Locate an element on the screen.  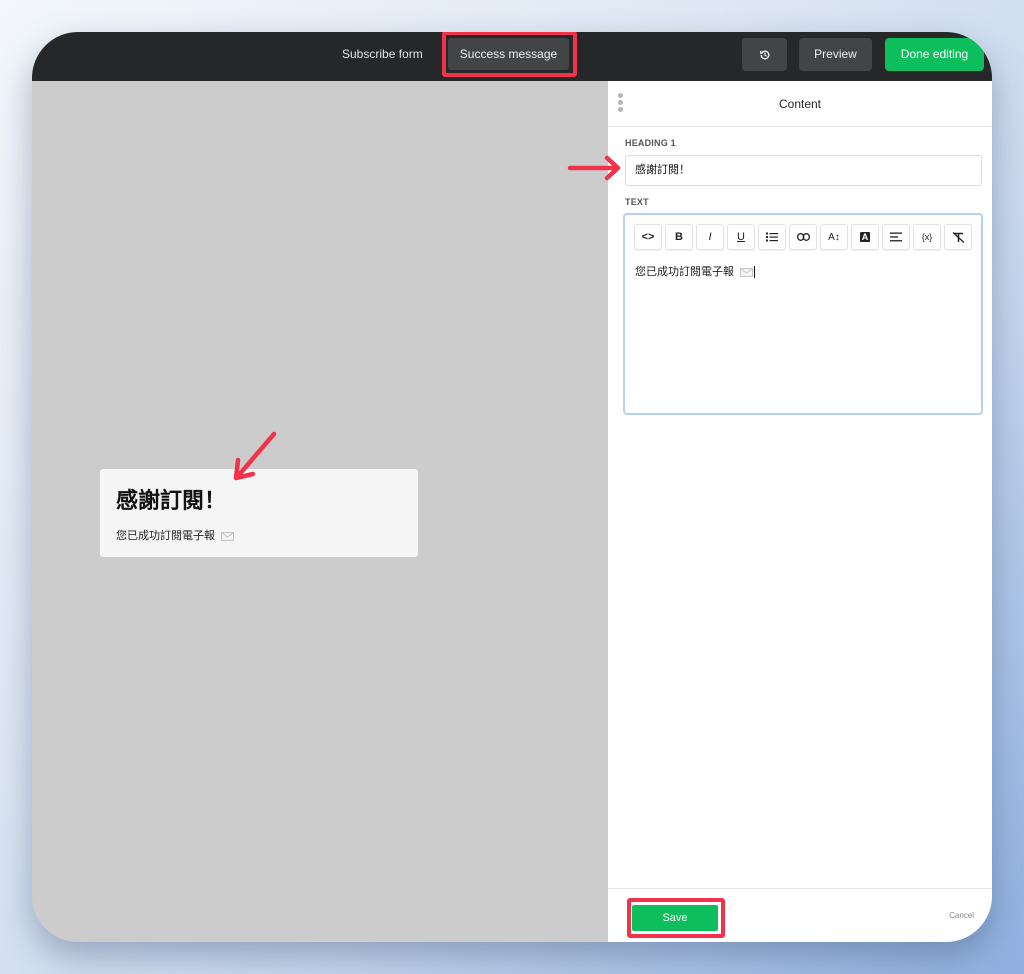
text-label: TEXT is located at coordinates (637, 202).